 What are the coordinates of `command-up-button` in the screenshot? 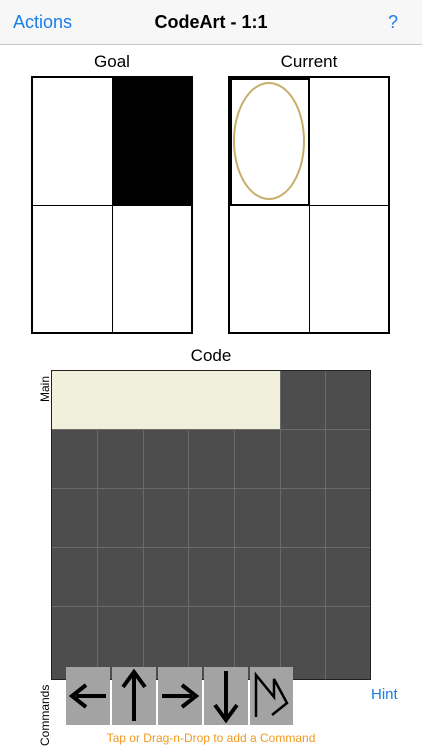 It's located at (134, 696).